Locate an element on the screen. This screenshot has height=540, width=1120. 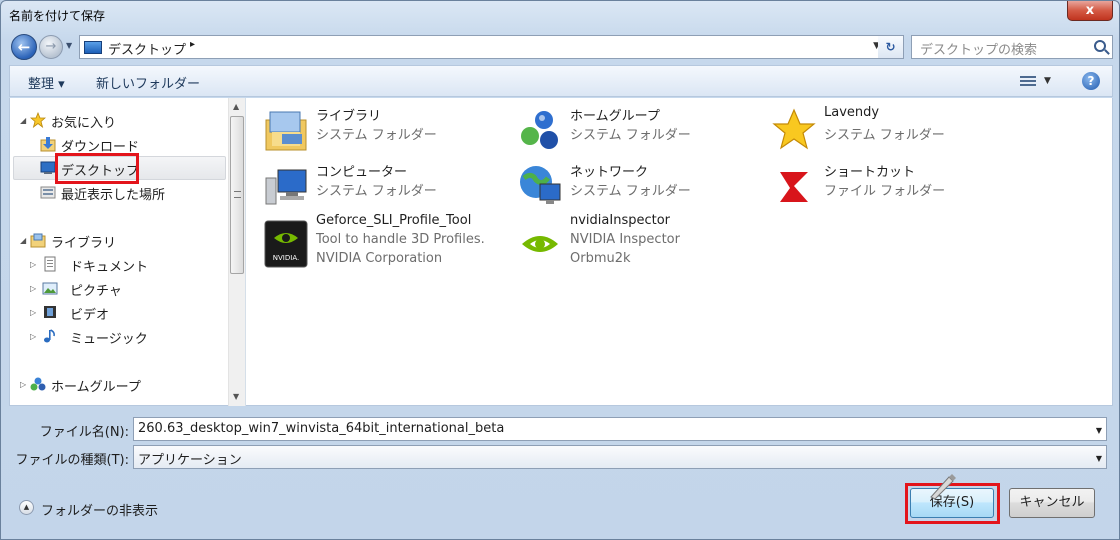
view-options-icon is located at coordinates (1028, 81).